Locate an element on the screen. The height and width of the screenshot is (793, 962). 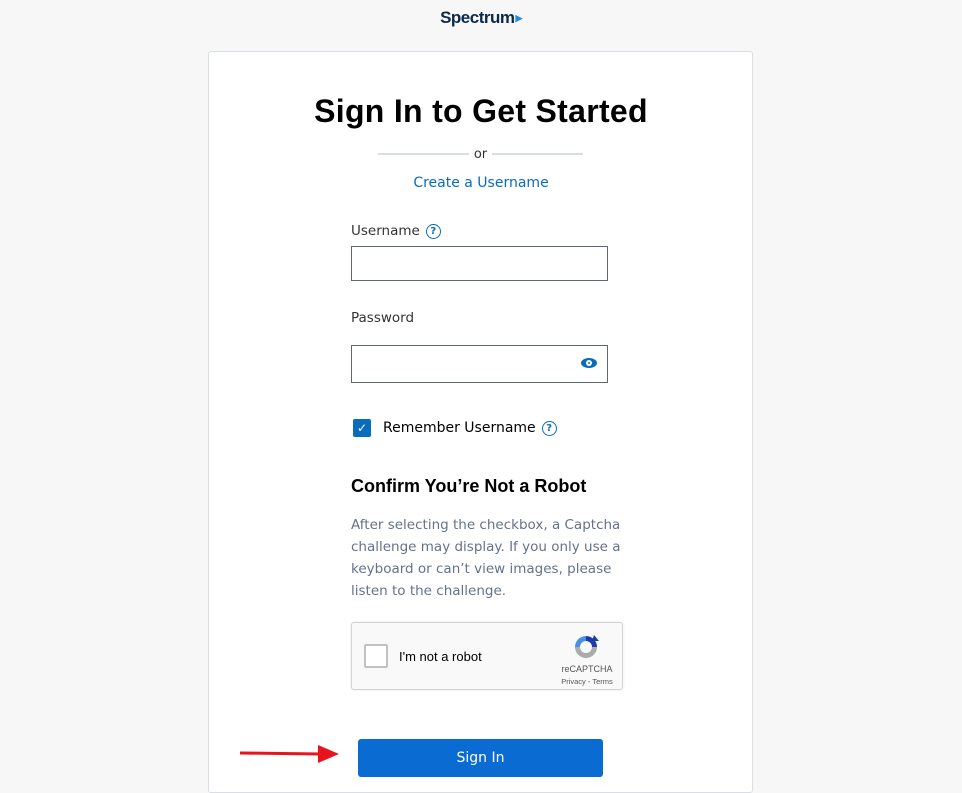
divider-text: or is located at coordinates (480, 154).